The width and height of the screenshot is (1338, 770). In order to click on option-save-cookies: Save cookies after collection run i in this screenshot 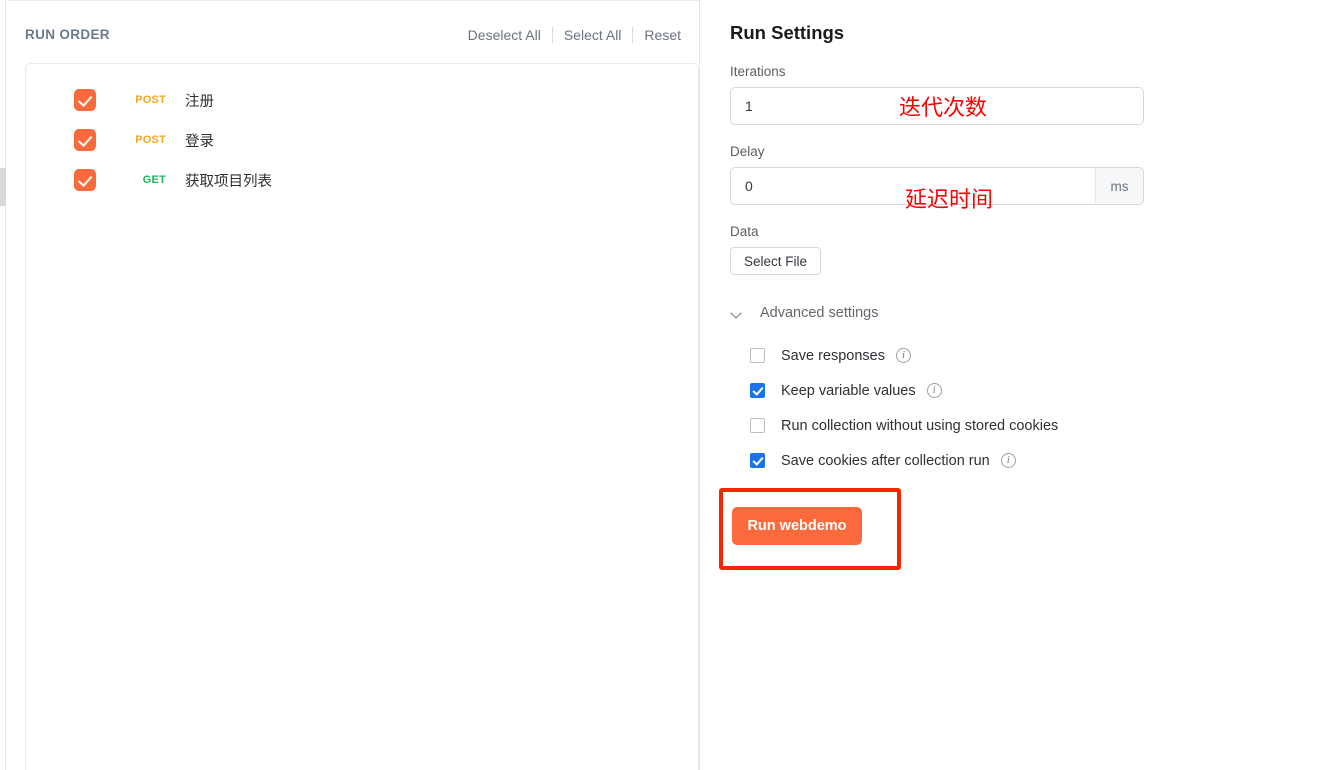, I will do `click(960, 460)`.